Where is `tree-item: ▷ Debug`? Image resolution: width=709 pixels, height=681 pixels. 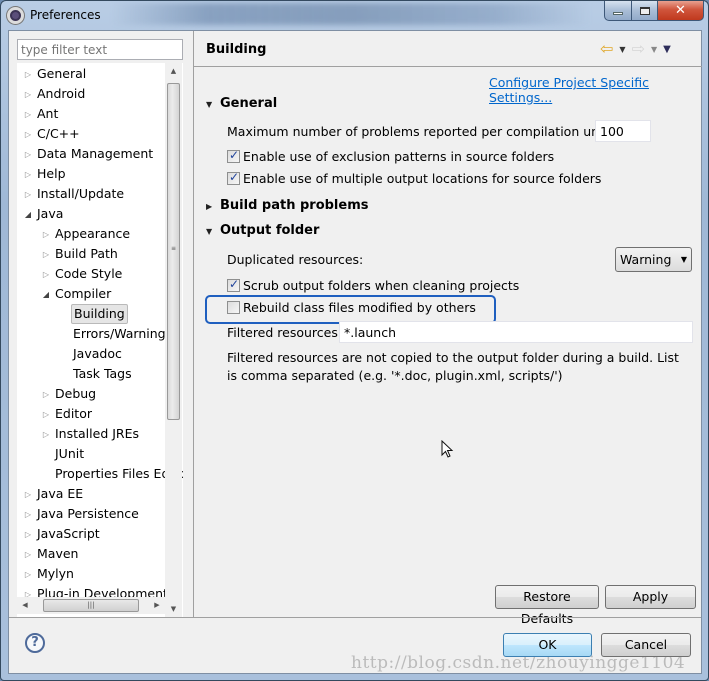
tree-item: ▷ Debug is located at coordinates (68, 394).